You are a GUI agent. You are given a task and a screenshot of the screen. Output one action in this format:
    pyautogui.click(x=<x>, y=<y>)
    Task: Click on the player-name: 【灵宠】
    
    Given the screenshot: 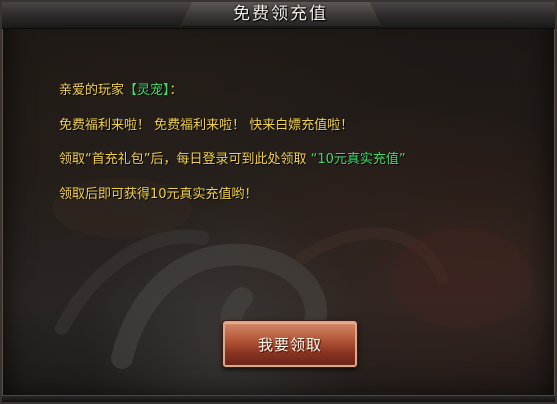 What is the action you would take?
    pyautogui.click(x=147, y=90)
    